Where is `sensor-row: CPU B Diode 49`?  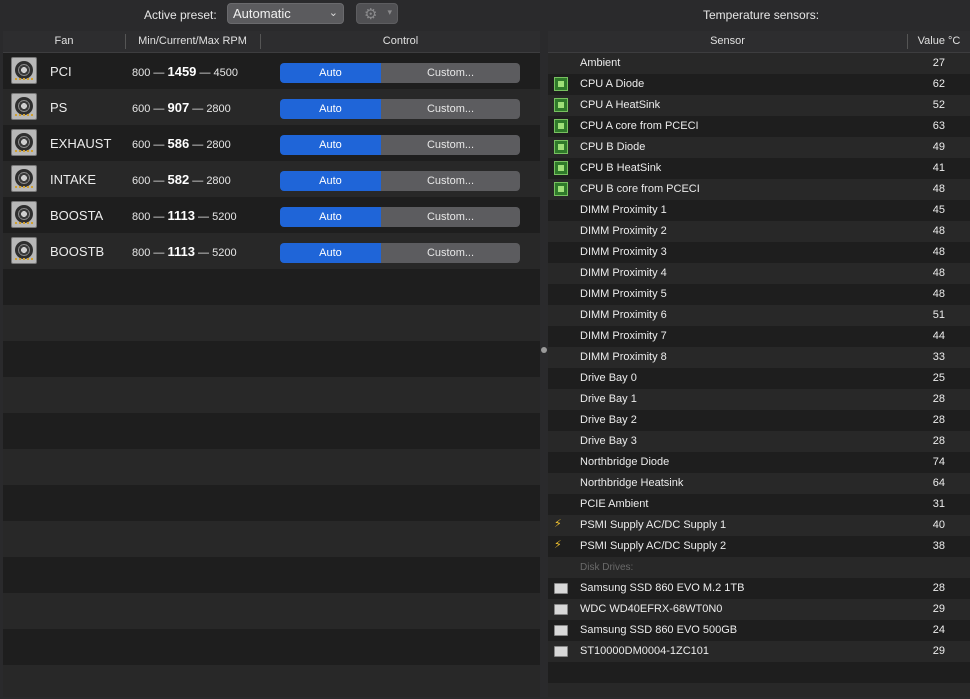 sensor-row: CPU B Diode 49 is located at coordinates (759, 147).